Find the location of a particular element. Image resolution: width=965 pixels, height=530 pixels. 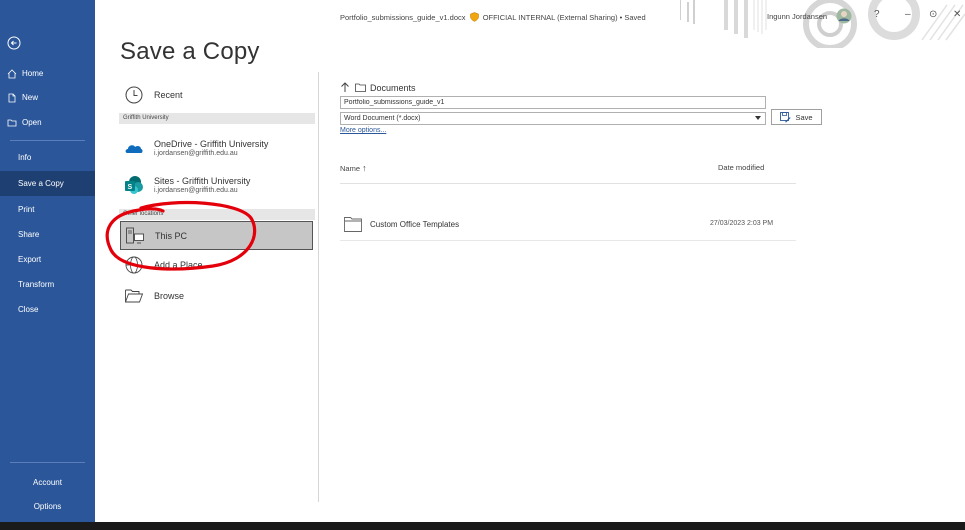

nav-export: Export is located at coordinates (47, 259).